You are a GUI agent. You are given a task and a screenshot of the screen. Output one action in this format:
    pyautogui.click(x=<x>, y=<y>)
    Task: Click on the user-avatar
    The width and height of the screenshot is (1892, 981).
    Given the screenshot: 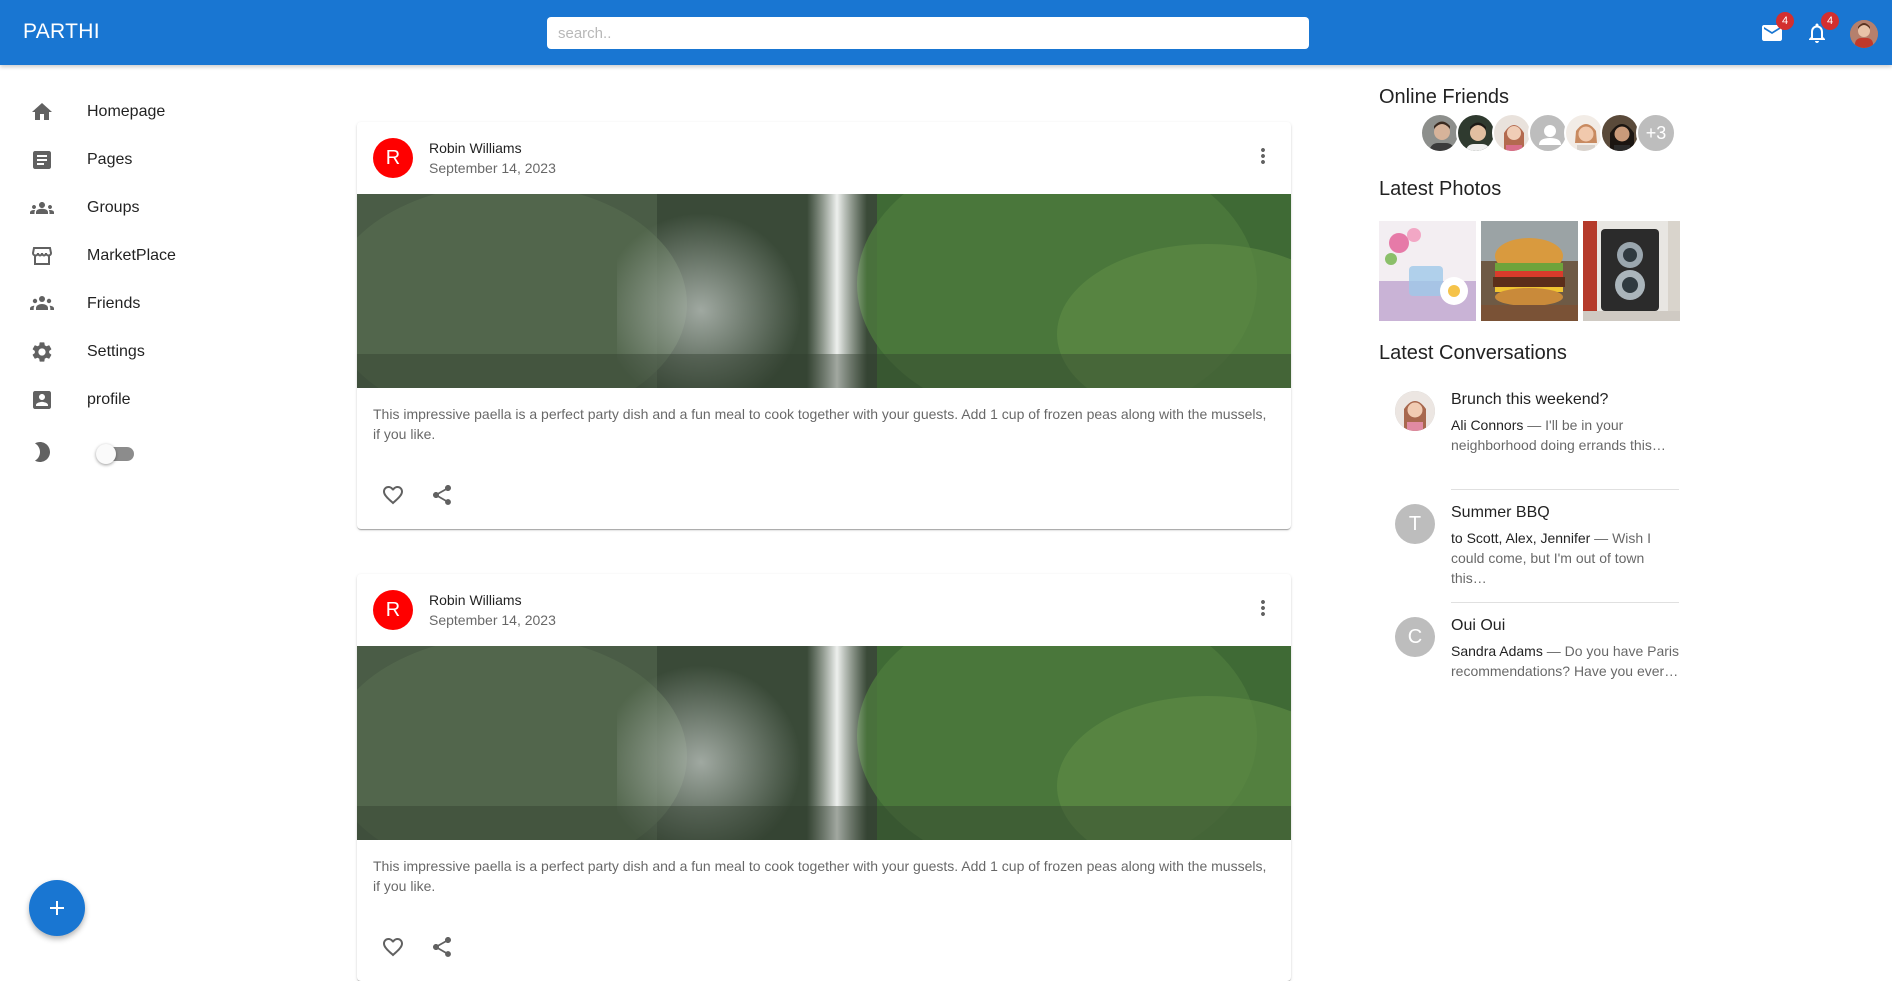 What is the action you would take?
    pyautogui.click(x=1864, y=34)
    